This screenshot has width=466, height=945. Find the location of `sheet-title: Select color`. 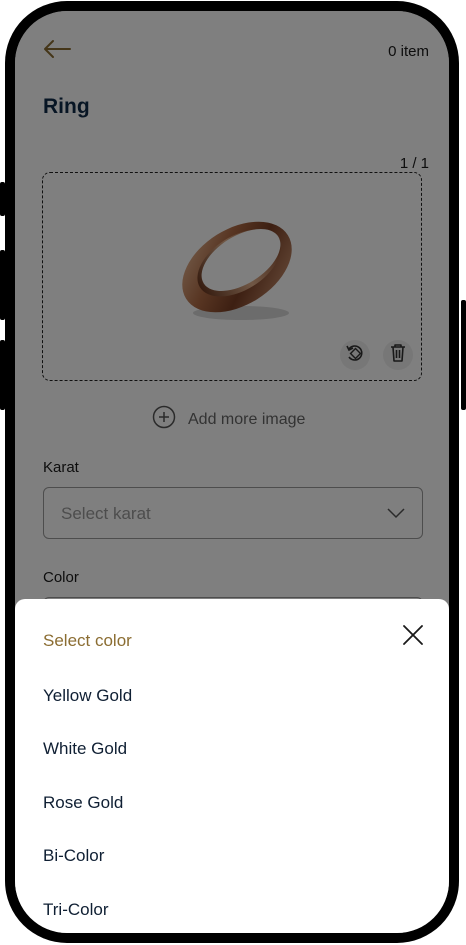

sheet-title: Select color is located at coordinates (87, 640).